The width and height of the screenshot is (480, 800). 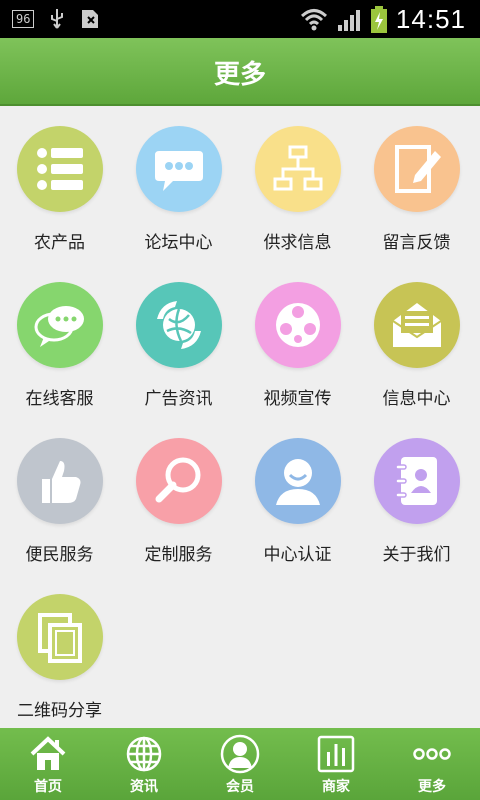 What do you see at coordinates (240, 754) in the screenshot?
I see `member-icon` at bounding box center [240, 754].